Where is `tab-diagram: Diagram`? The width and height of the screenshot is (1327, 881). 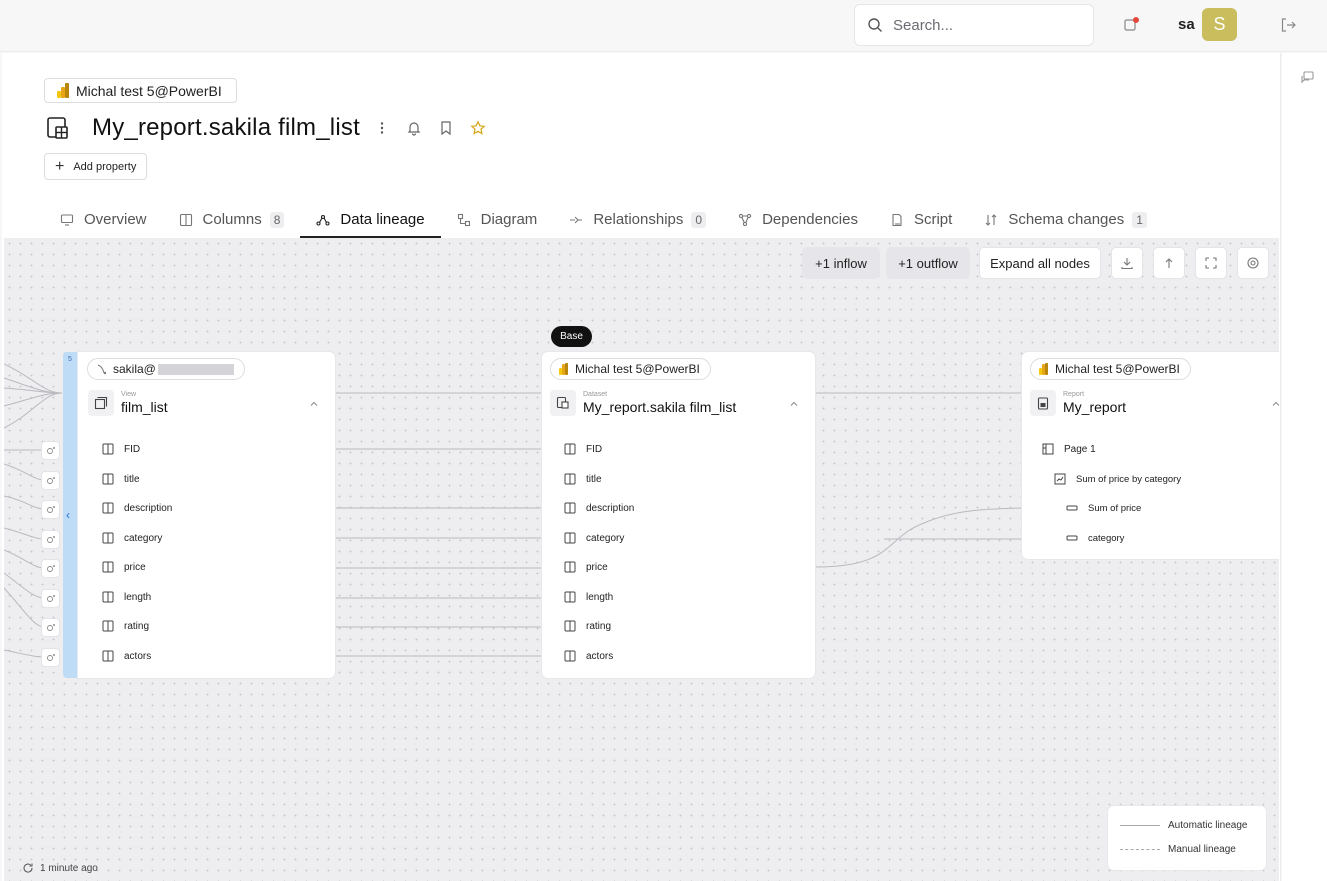 tab-diagram: Diagram is located at coordinates (497, 219).